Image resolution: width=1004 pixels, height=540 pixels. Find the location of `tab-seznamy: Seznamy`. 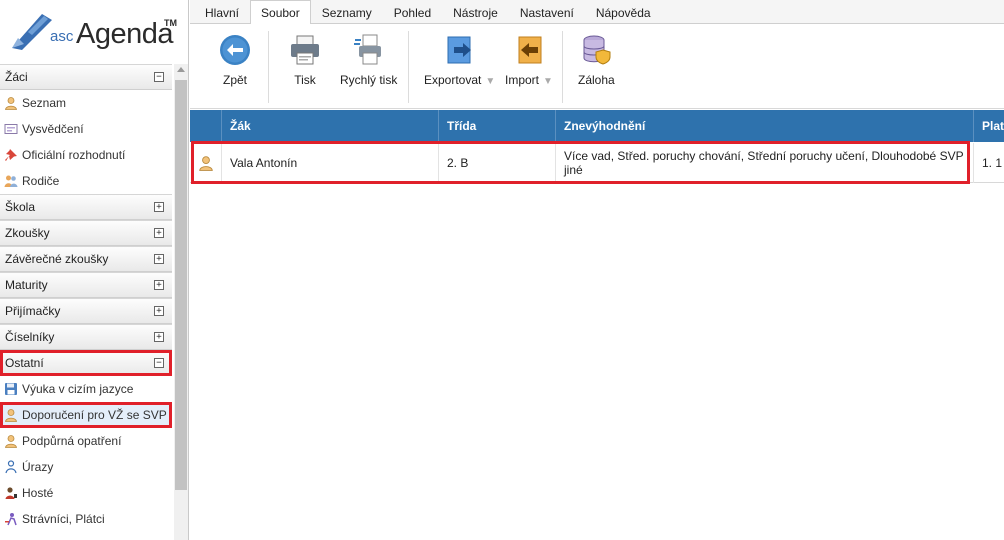

tab-seznamy: Seznamy is located at coordinates (347, 12).